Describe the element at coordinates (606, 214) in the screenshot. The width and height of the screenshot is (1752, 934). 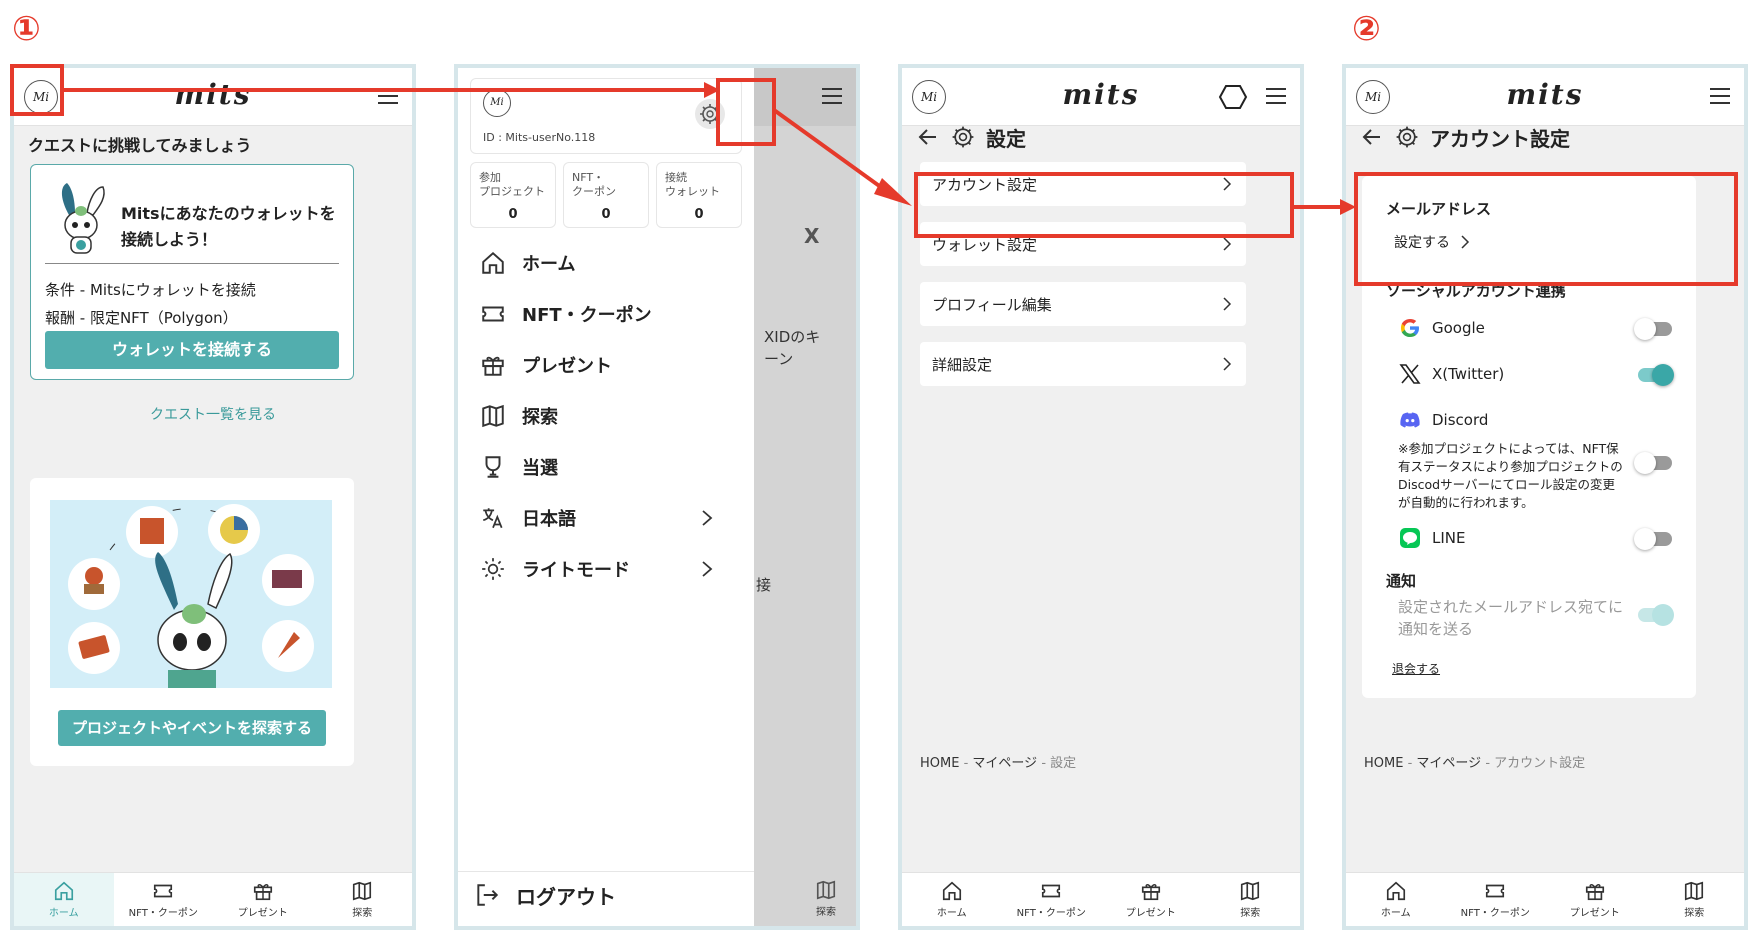
I see `stat-nft-value: 0` at that location.